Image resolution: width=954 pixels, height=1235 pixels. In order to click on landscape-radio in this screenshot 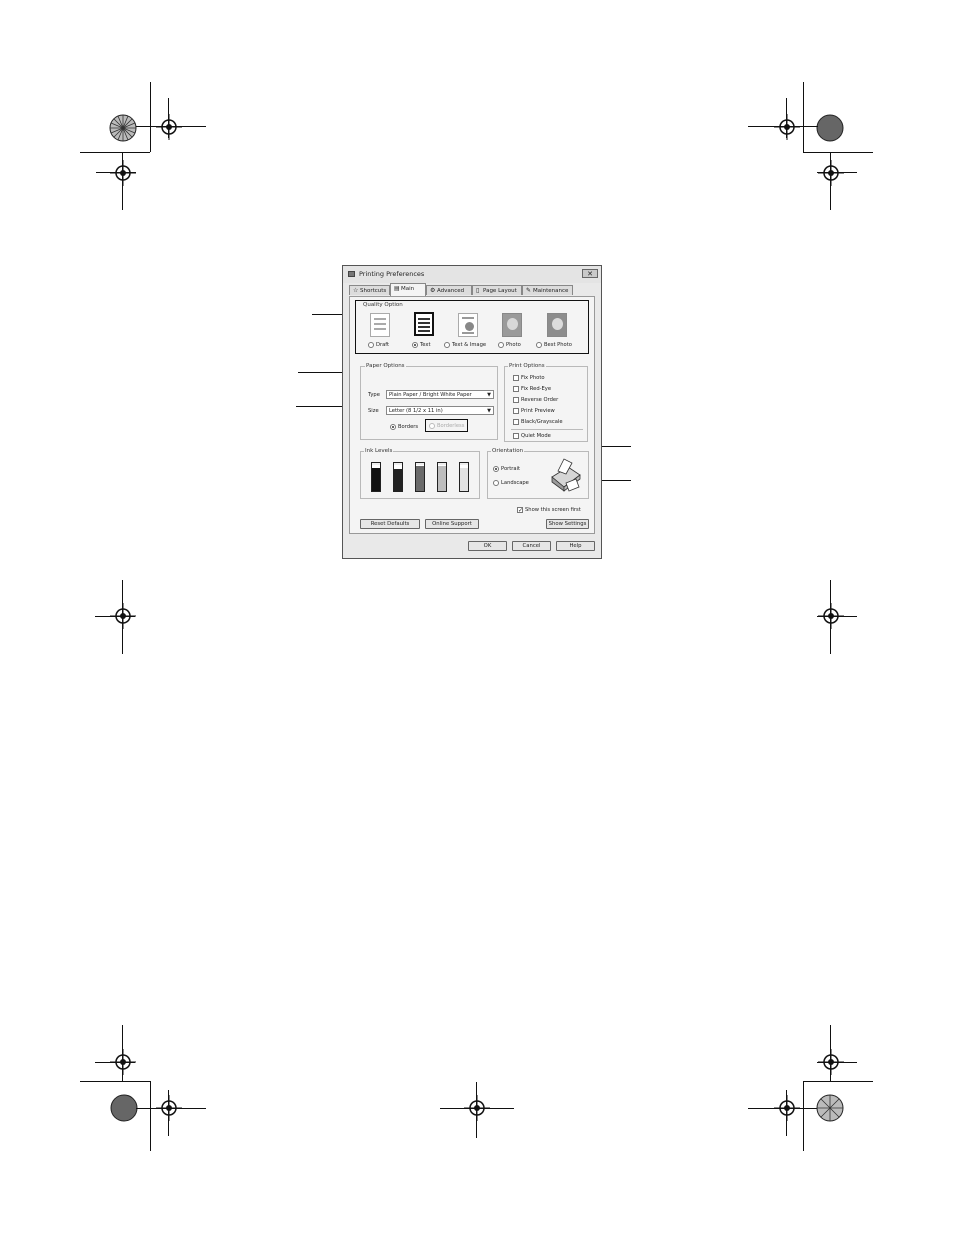, I will do `click(496, 483)`.